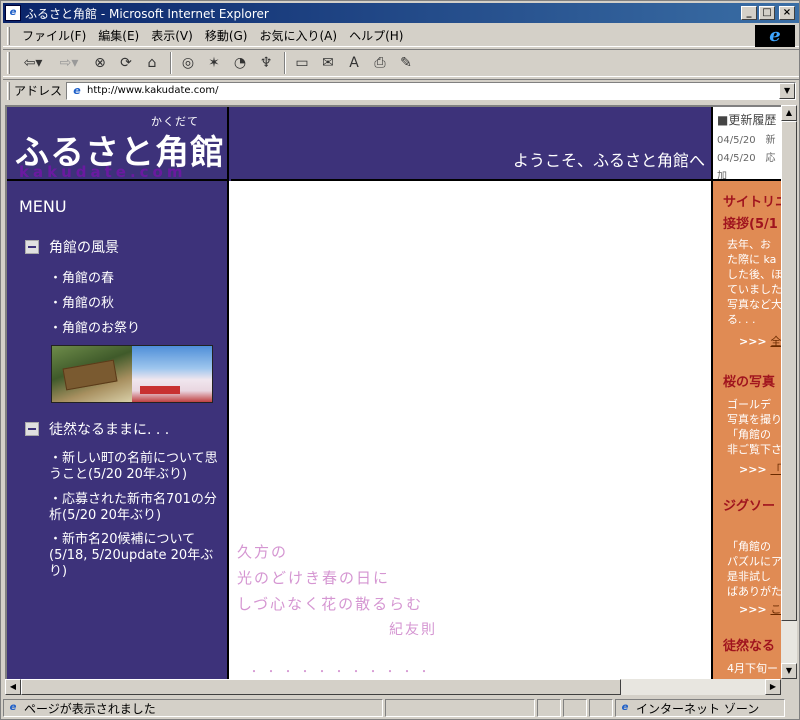 This screenshot has height=720, width=800. I want to click on news-link: >>> こち, so click(760, 609).